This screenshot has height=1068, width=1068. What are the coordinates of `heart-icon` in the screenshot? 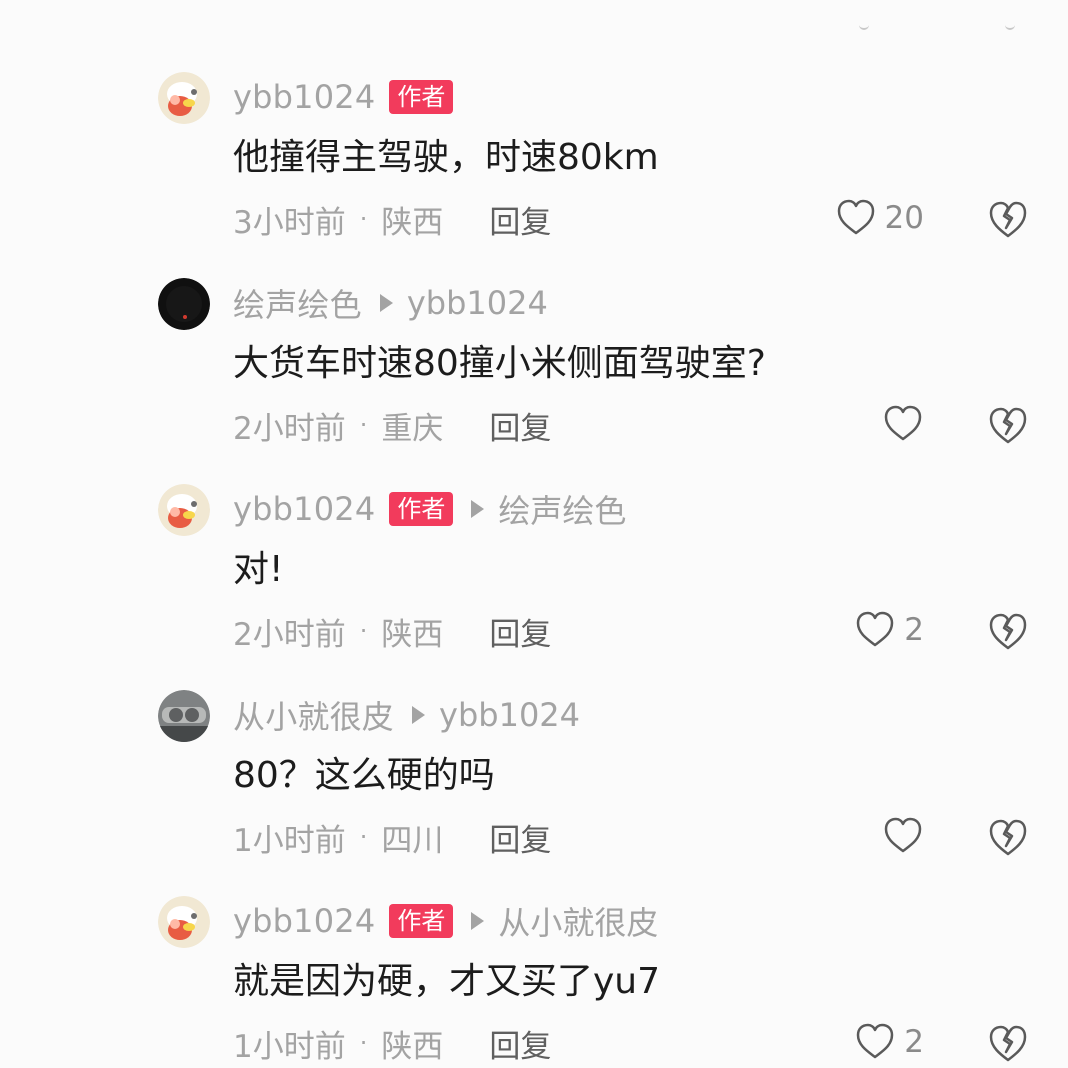 It's located at (875, 1041).